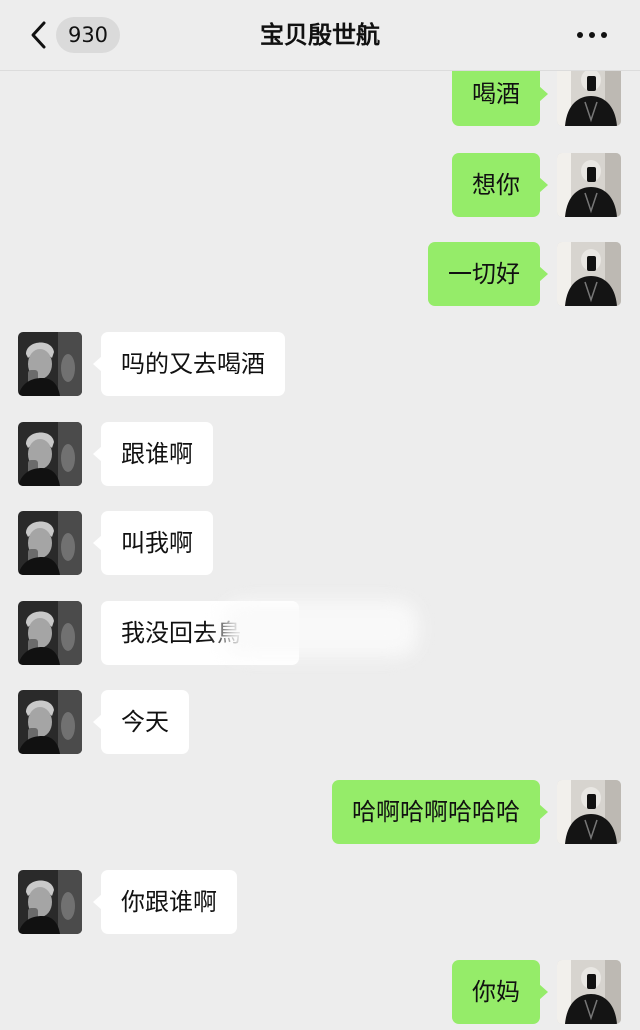  What do you see at coordinates (488, 274) in the screenshot?
I see `message-bubble-sent: 一切好` at bounding box center [488, 274].